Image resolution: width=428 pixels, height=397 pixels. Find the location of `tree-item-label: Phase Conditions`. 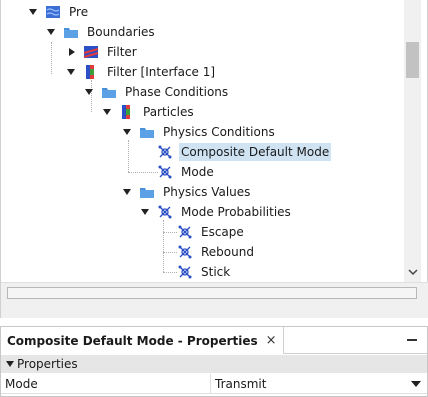

tree-item-label: Phase Conditions is located at coordinates (177, 92).